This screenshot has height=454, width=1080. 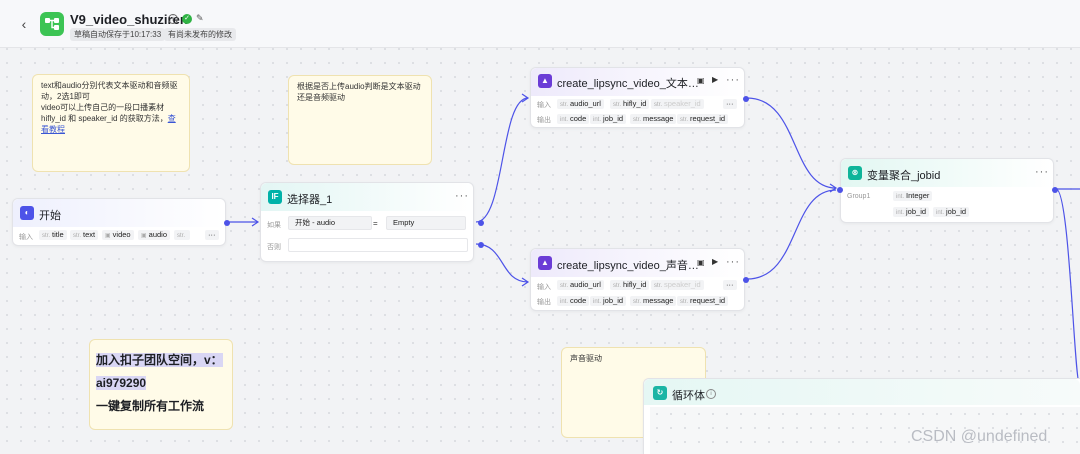 I want to click on edge-audio-aggregate, so click(x=791, y=234).